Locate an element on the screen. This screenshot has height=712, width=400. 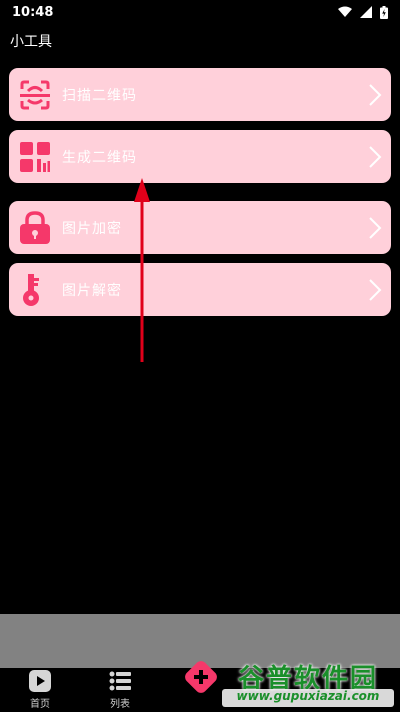
tool-card-scan-qr: 扫描二维码 is located at coordinates (200, 94).